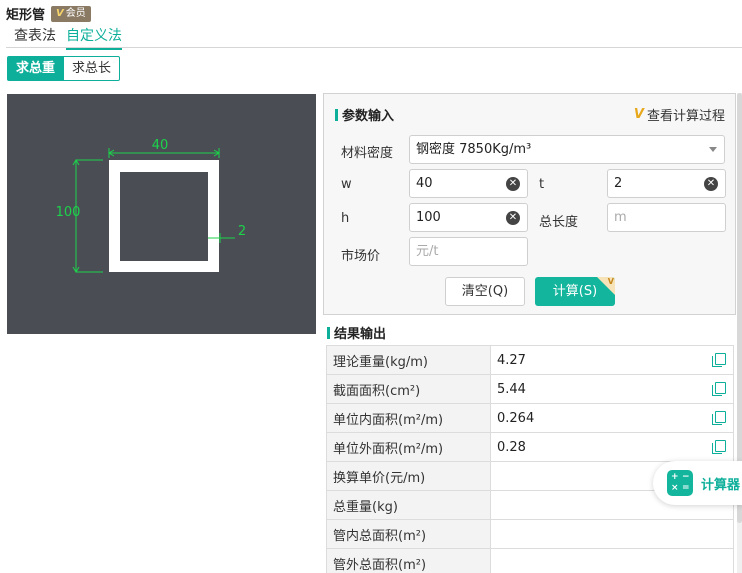 The width and height of the screenshot is (742, 573). What do you see at coordinates (511, 447) in the screenshot?
I see `result-value: 0.28` at bounding box center [511, 447].